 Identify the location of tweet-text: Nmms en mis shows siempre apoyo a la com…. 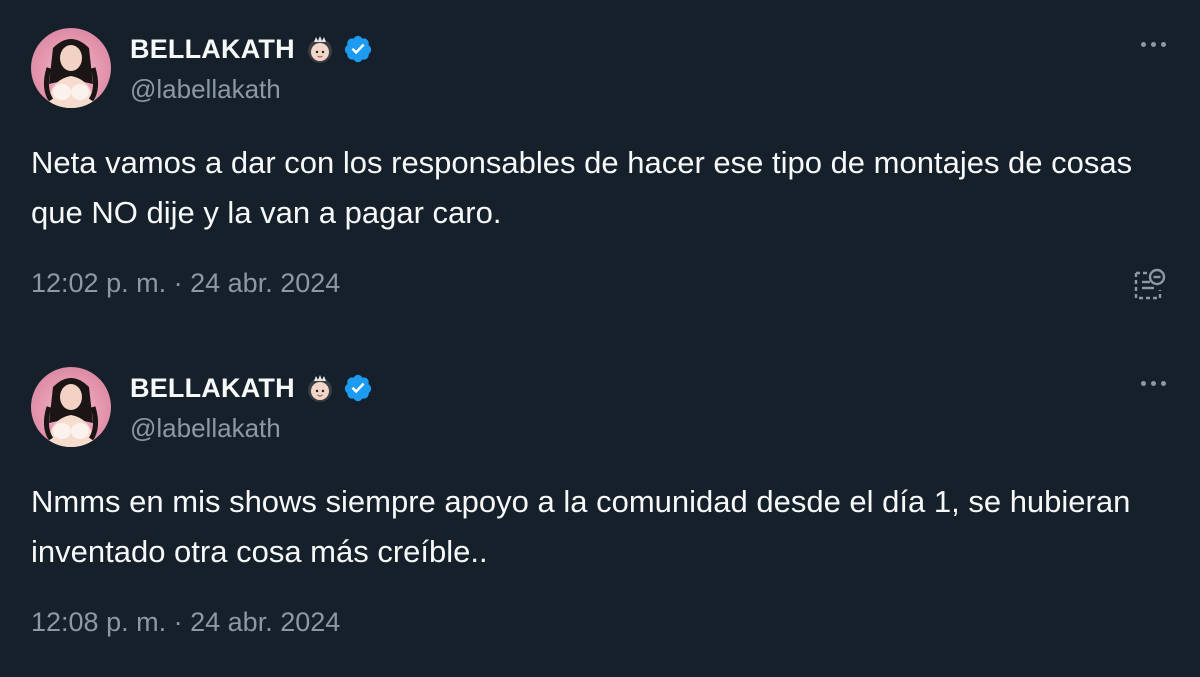
(581, 526).